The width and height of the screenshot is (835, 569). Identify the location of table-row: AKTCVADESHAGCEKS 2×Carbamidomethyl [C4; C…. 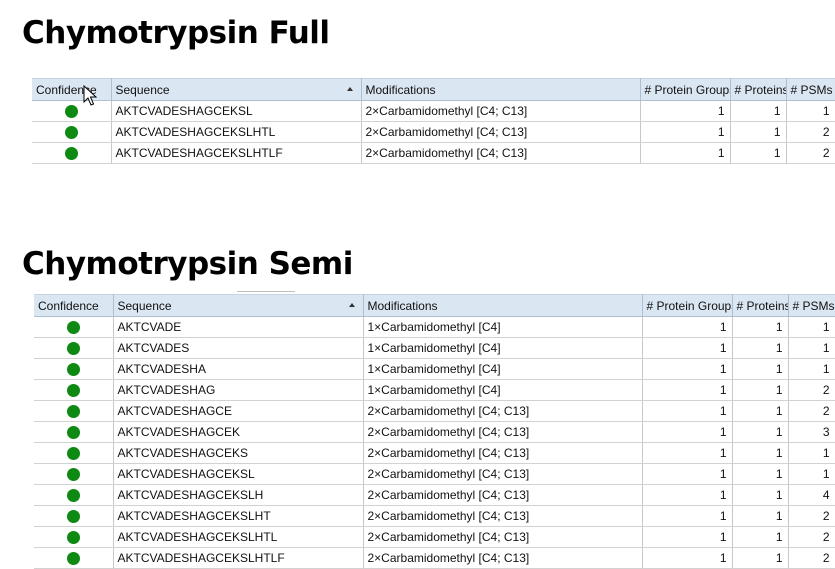
(434, 453).